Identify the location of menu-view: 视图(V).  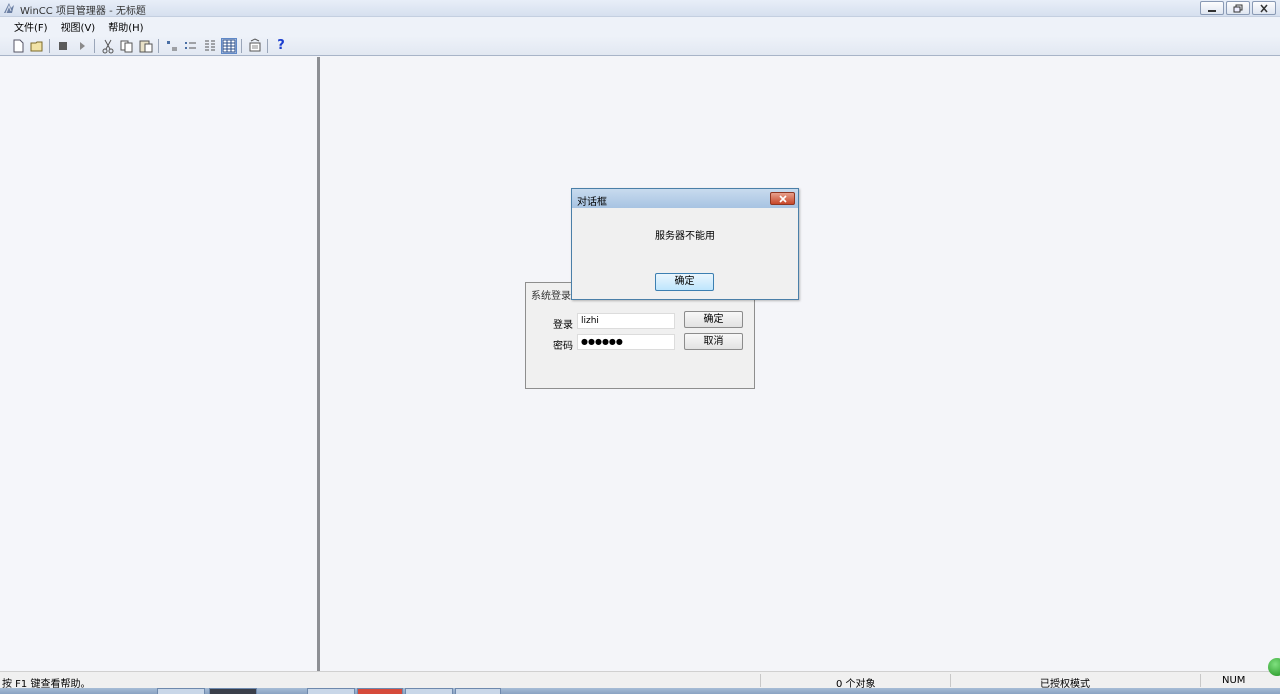
(78, 26).